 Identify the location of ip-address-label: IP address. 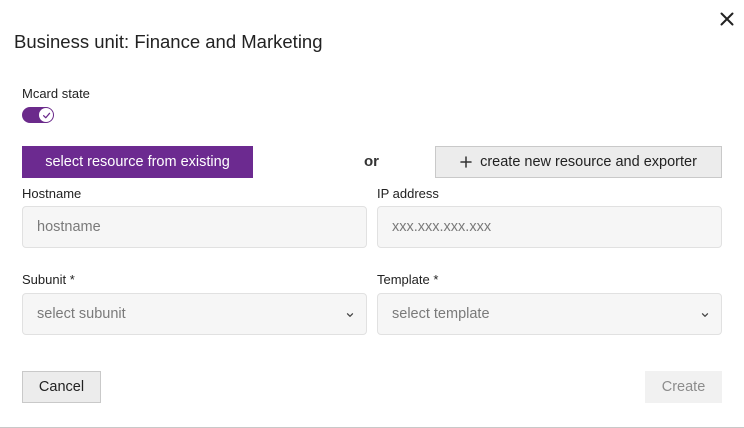
(408, 193).